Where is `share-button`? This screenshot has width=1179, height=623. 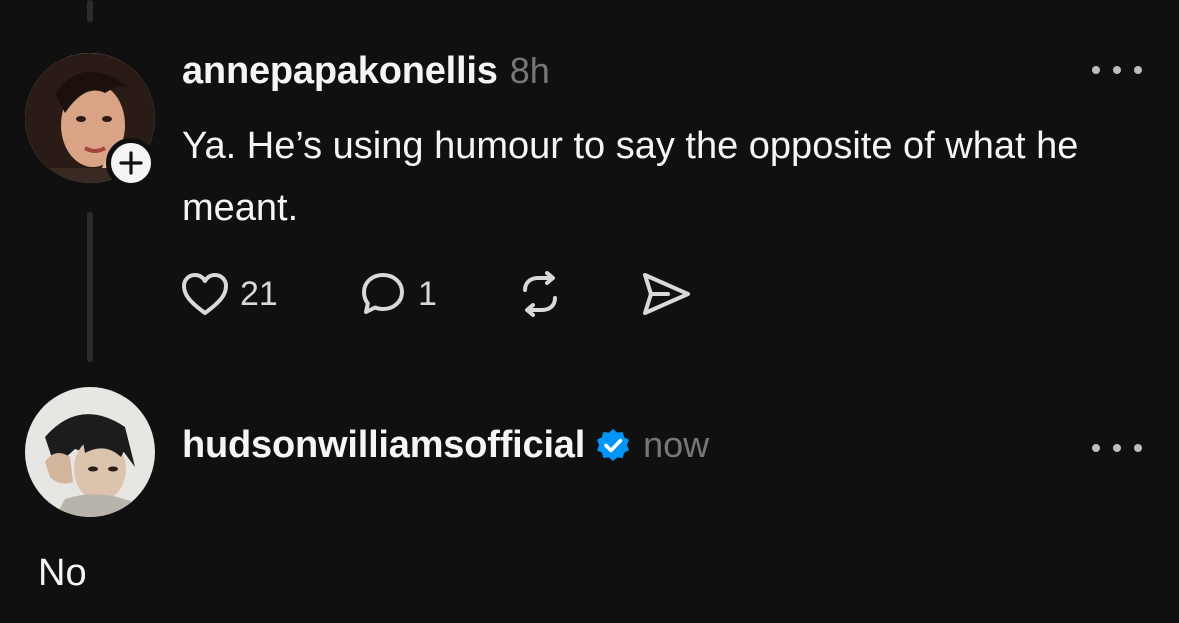
share-button is located at coordinates (666, 294).